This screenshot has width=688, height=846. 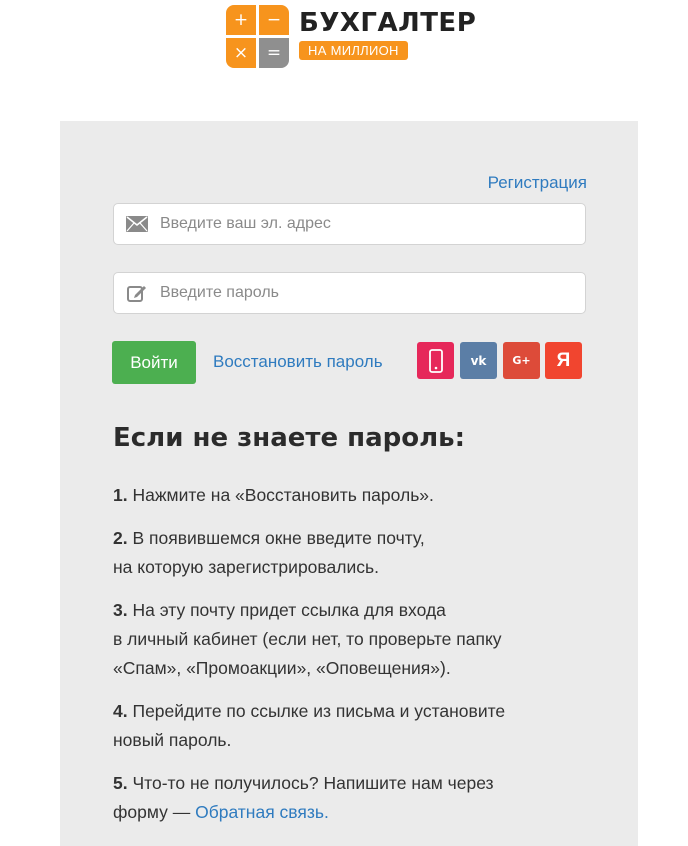 What do you see at coordinates (137, 293) in the screenshot?
I see `edit-icon` at bounding box center [137, 293].